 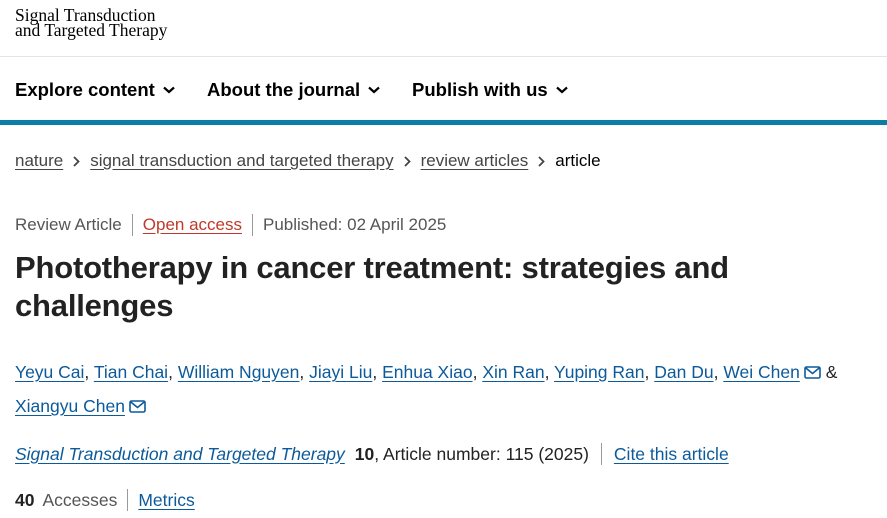 What do you see at coordinates (131, 372) in the screenshot?
I see `author-link: Tian Chai` at bounding box center [131, 372].